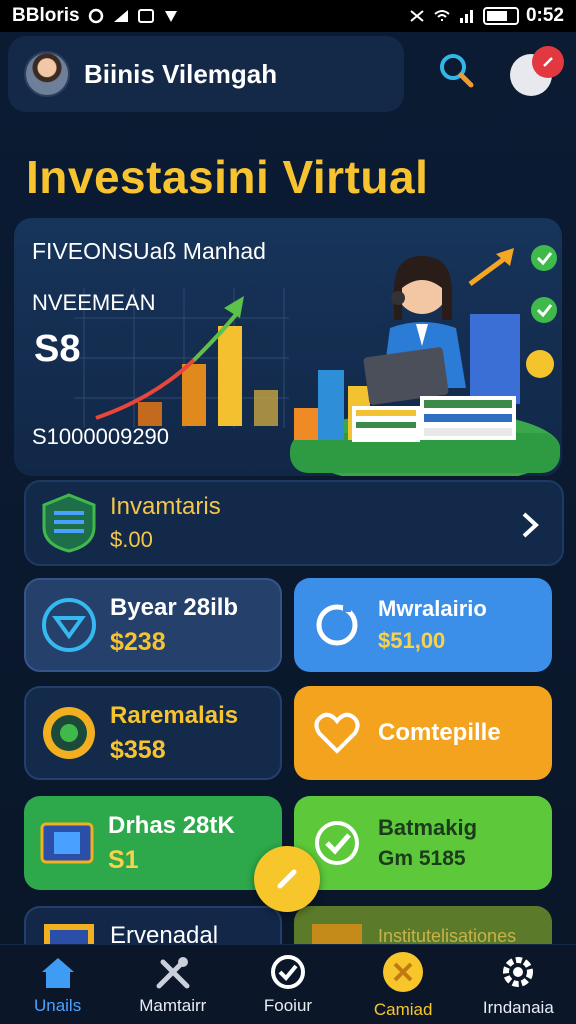  I want to click on check-circle-icon, so click(287, 971).